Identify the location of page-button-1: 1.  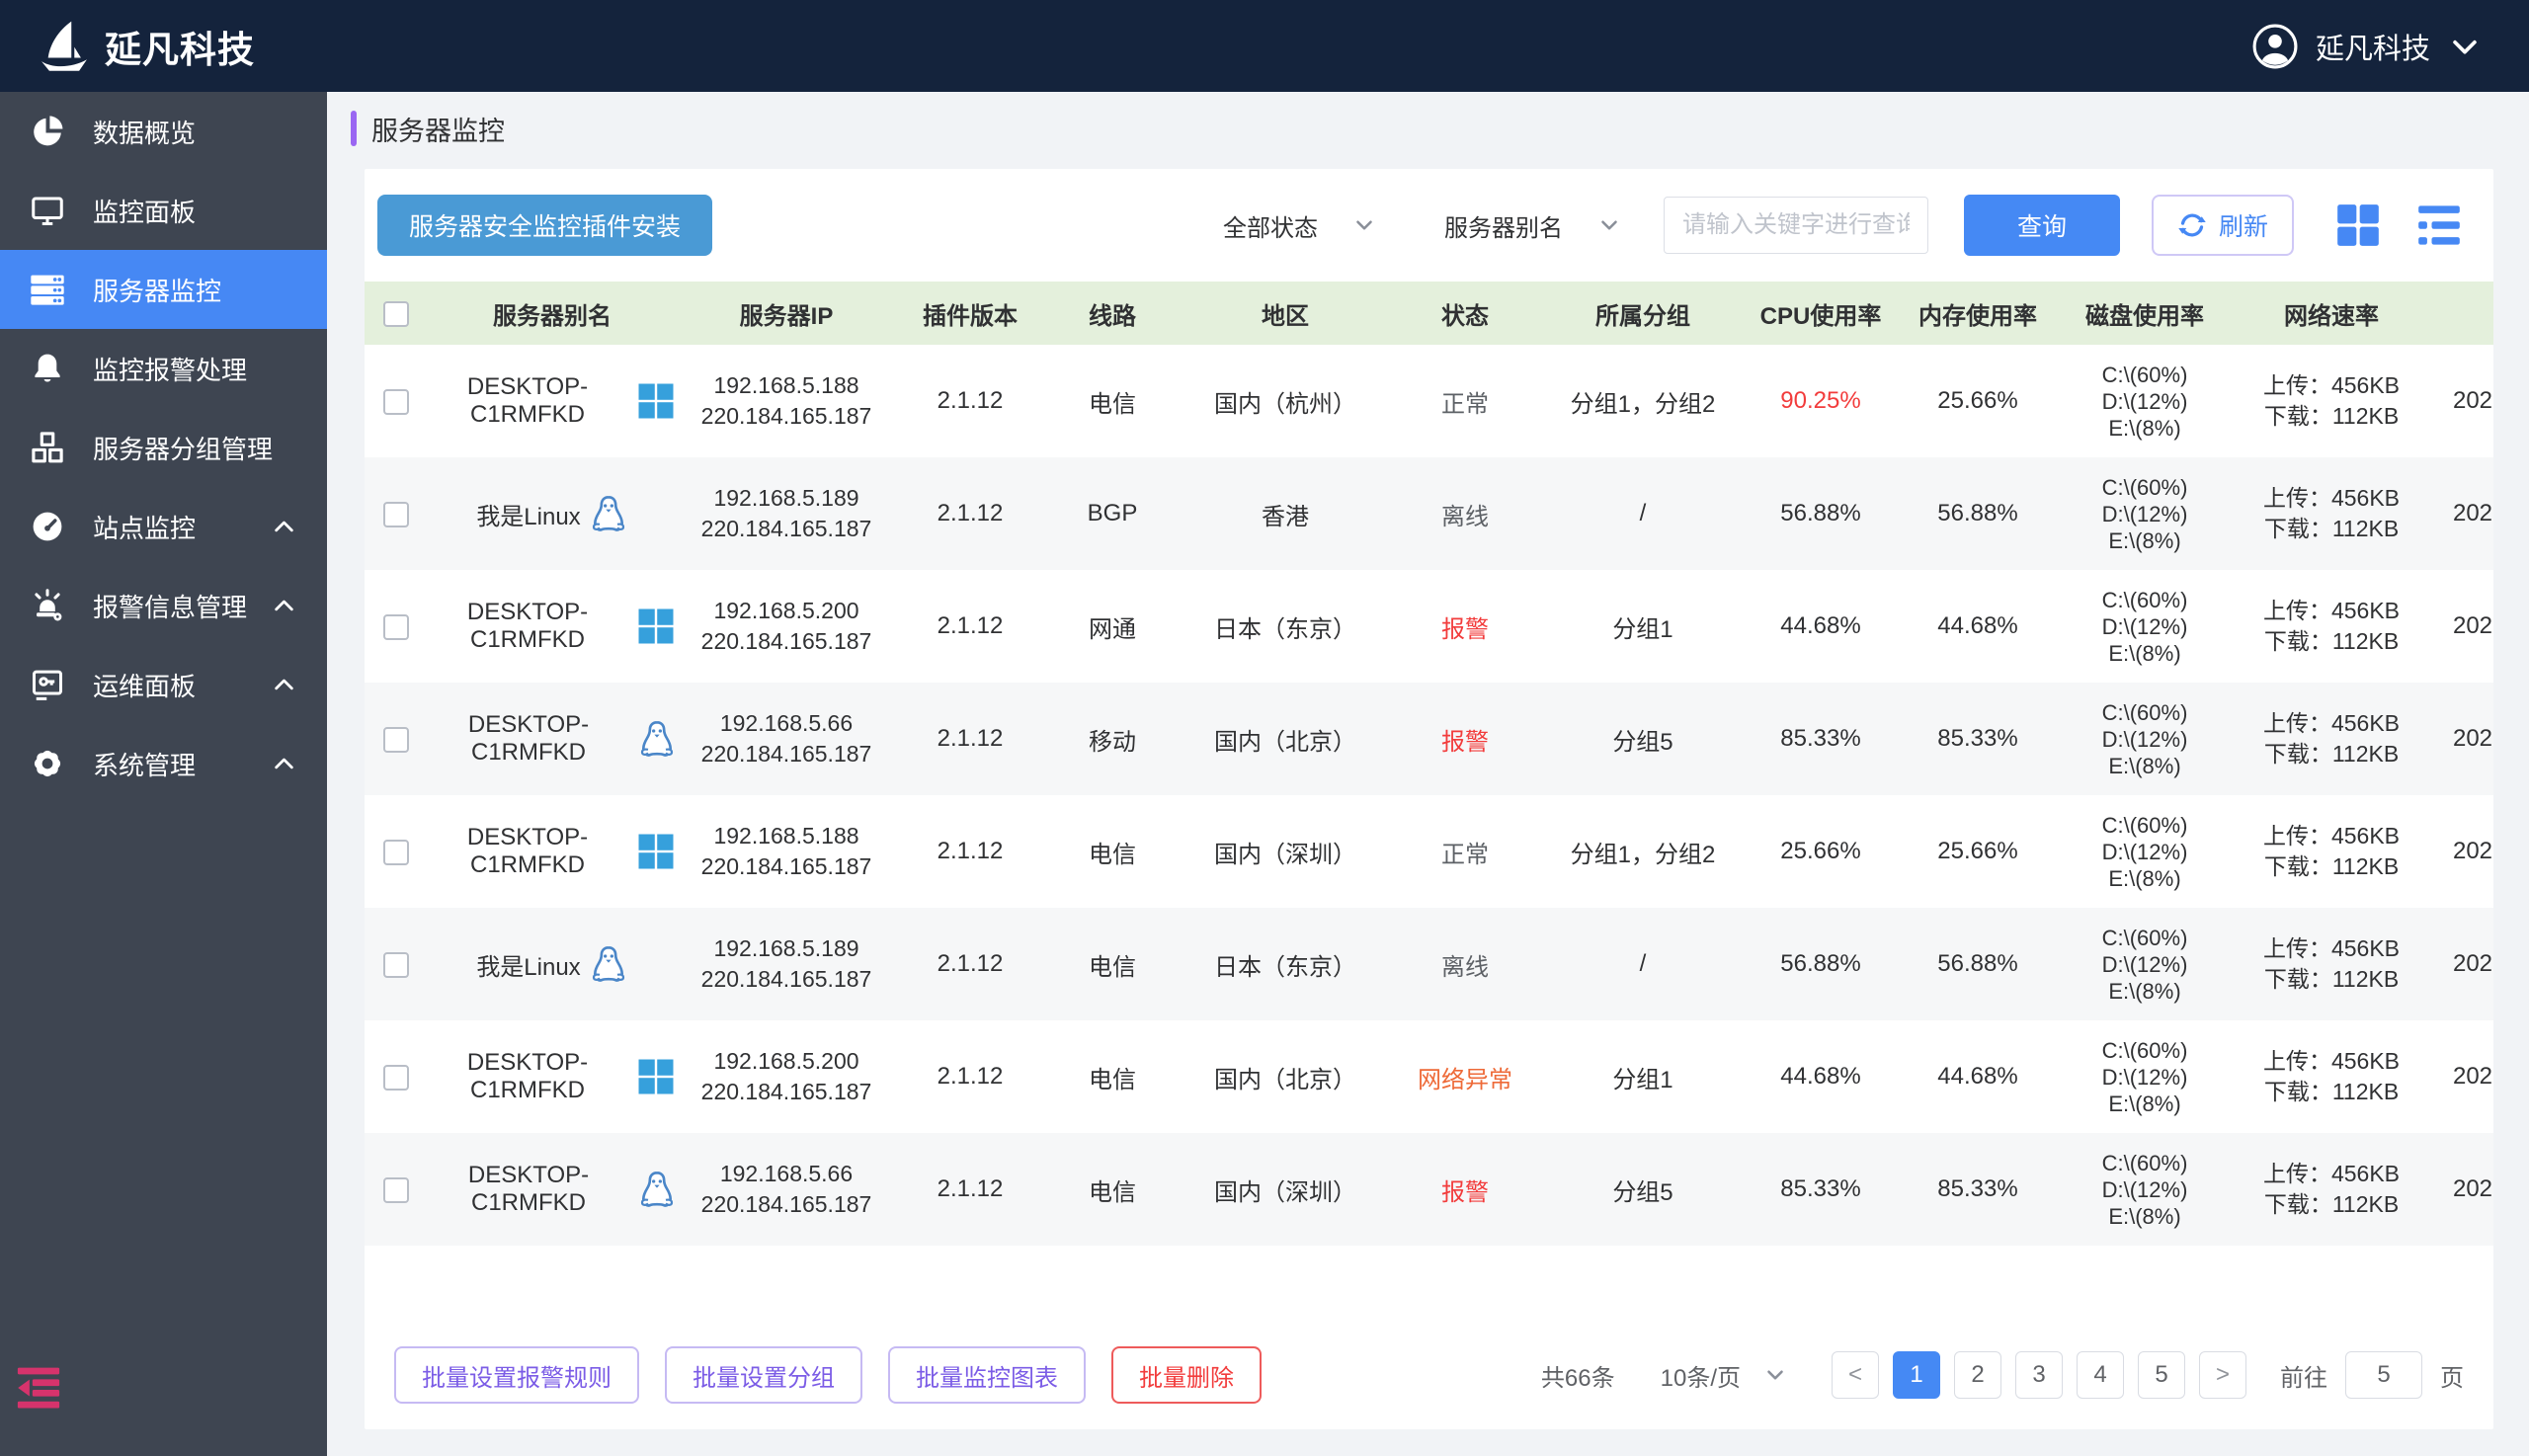
(1917, 1375).